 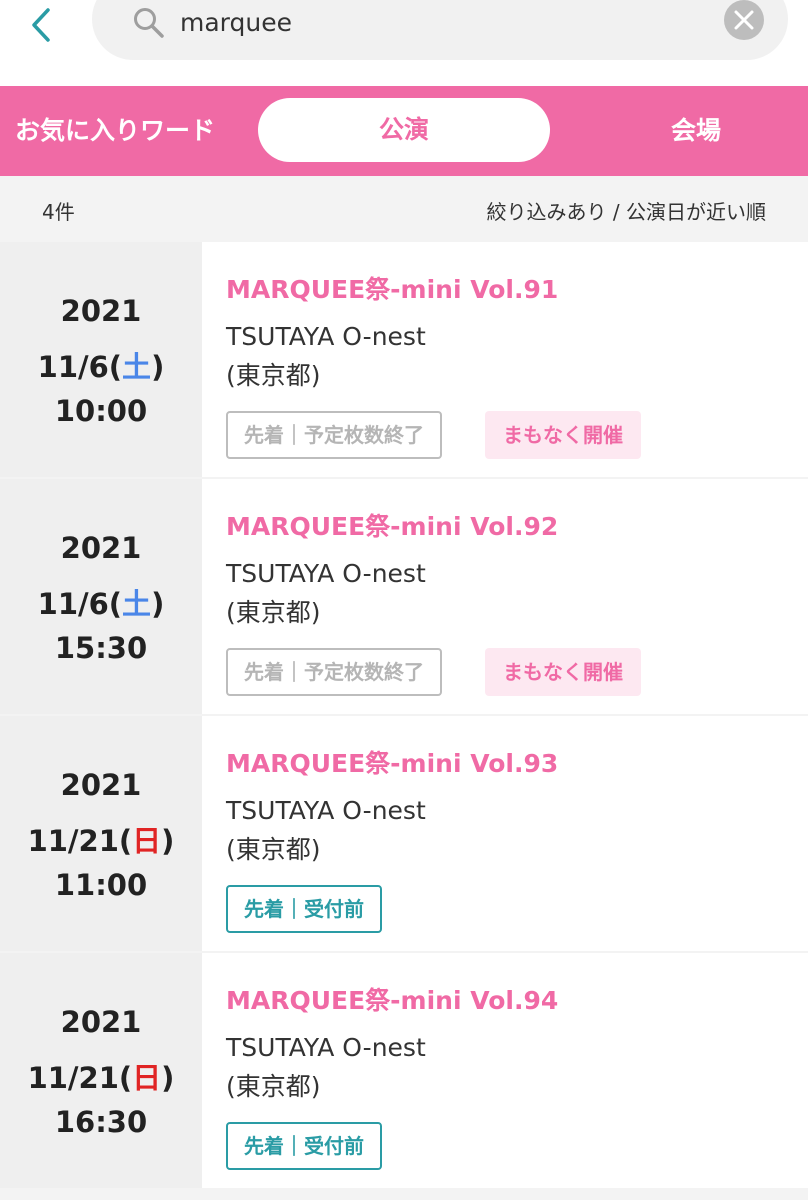 I want to click on event-time: 16:30, so click(x=101, y=1122).